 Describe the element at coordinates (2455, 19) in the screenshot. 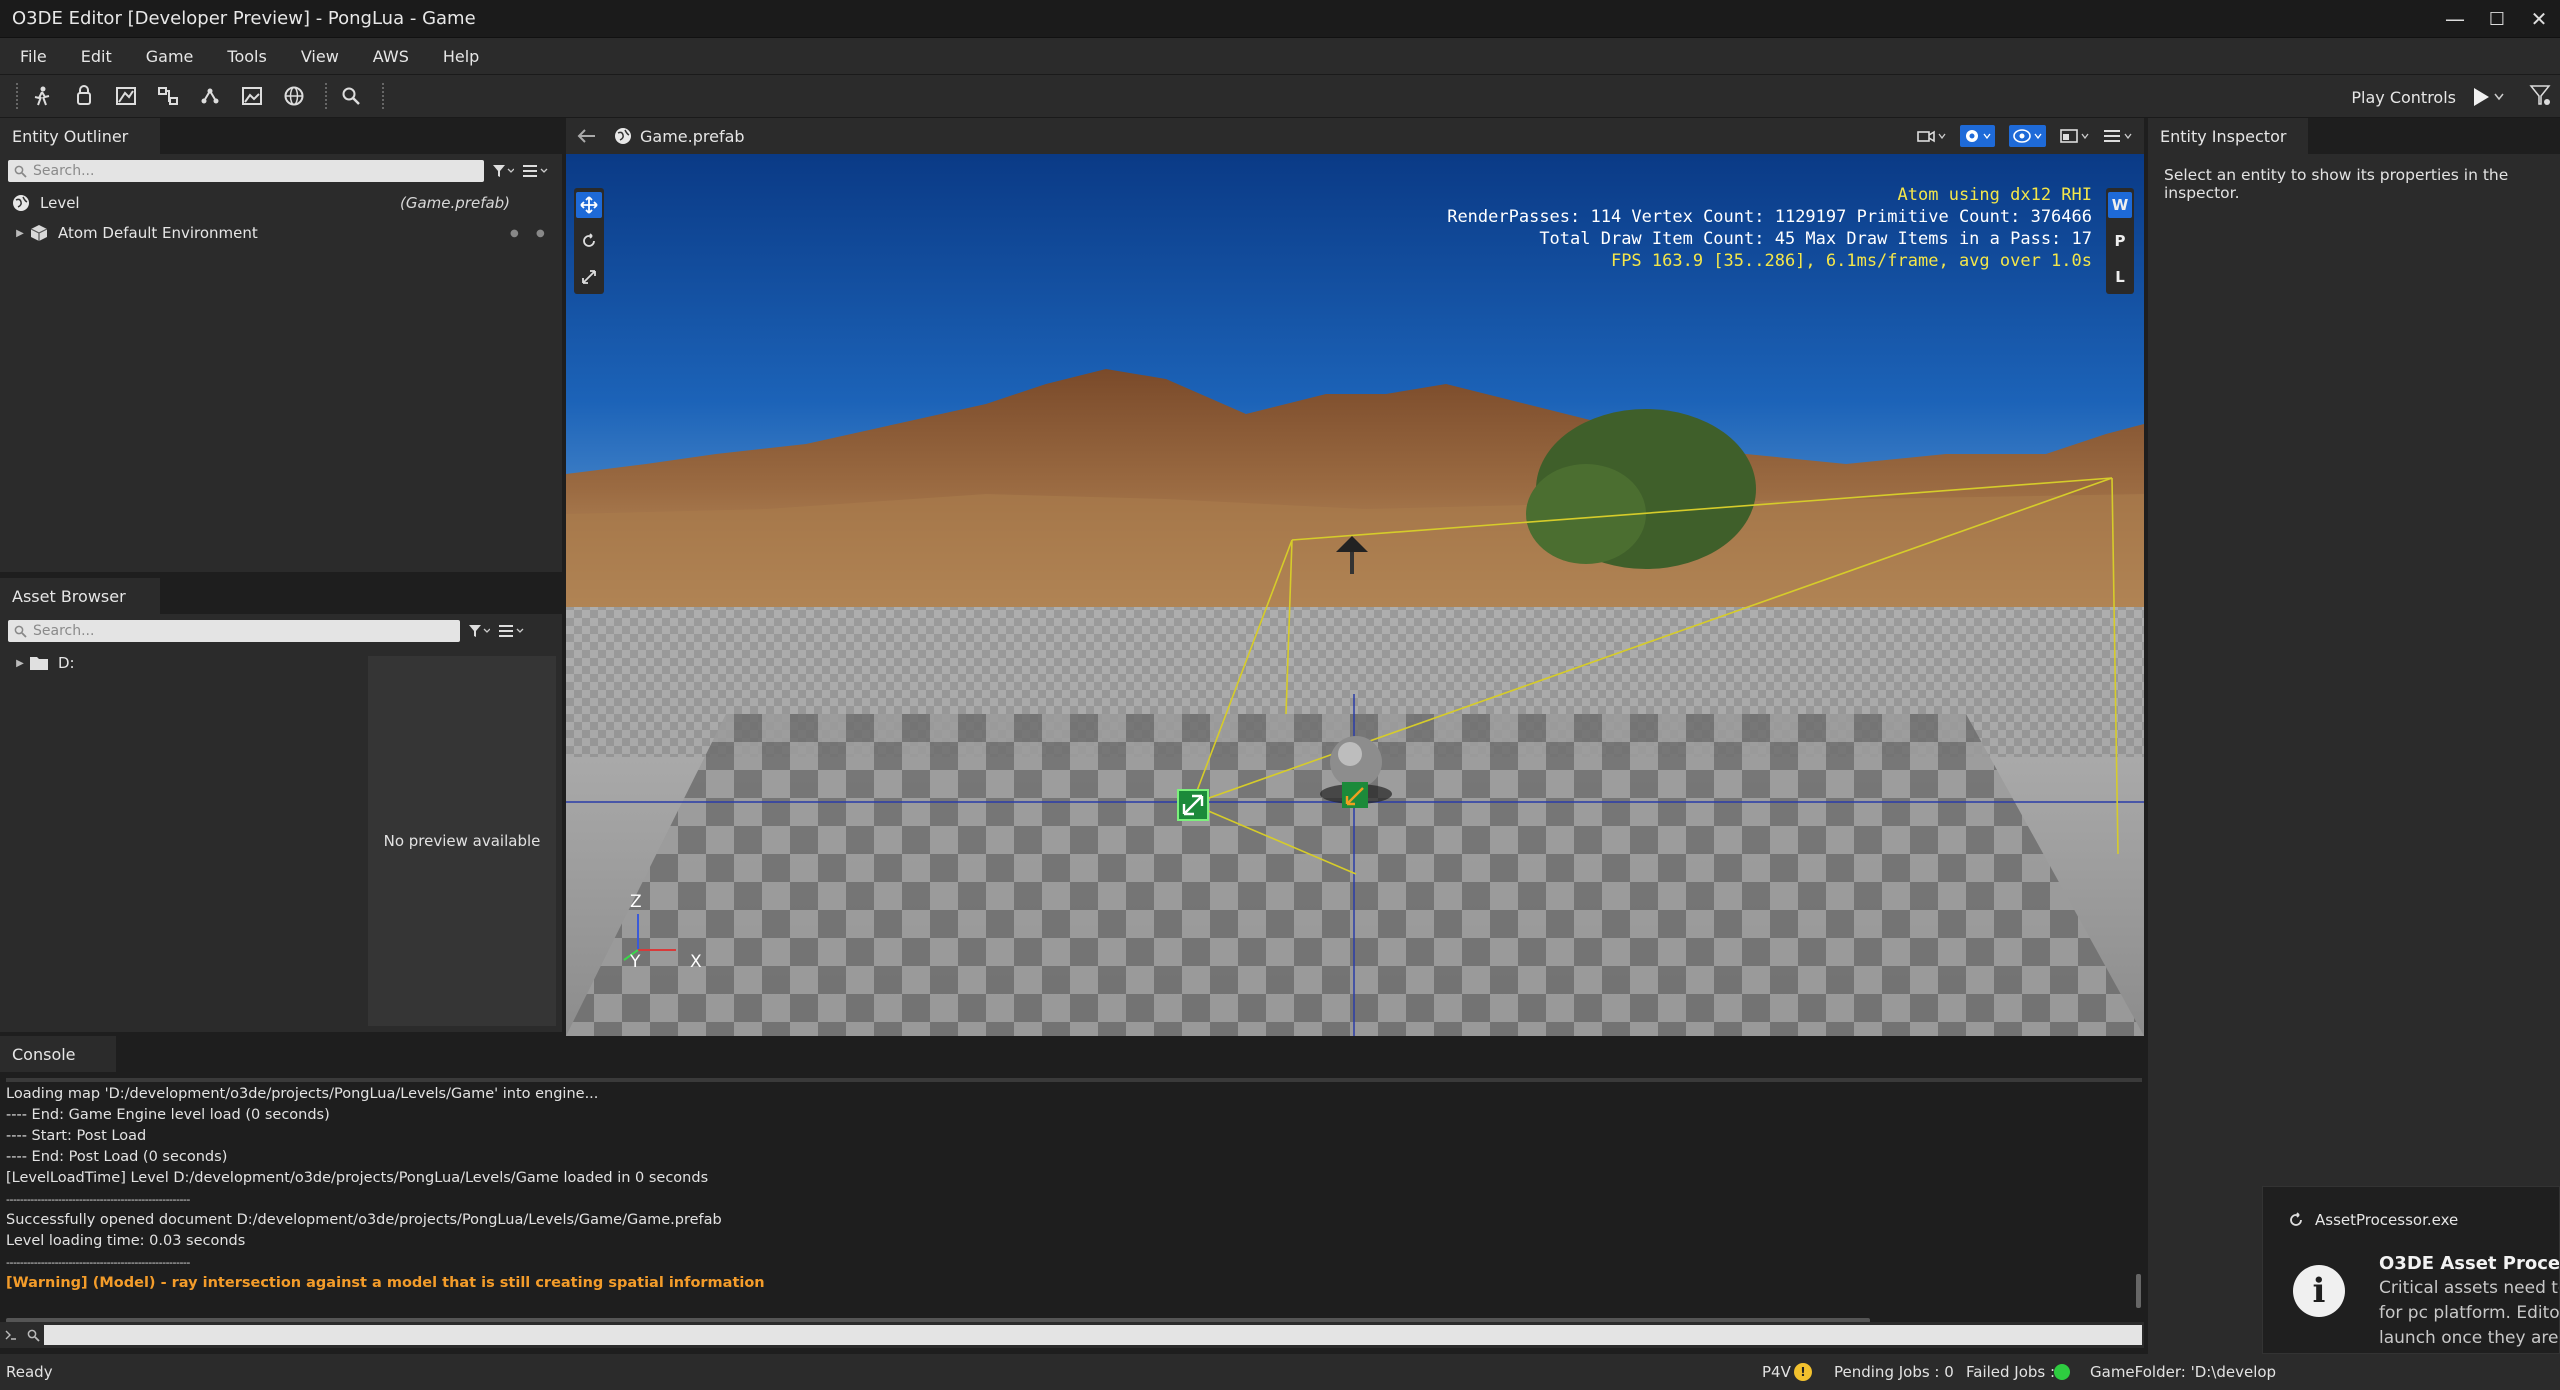

I see `minimize-button: —` at that location.